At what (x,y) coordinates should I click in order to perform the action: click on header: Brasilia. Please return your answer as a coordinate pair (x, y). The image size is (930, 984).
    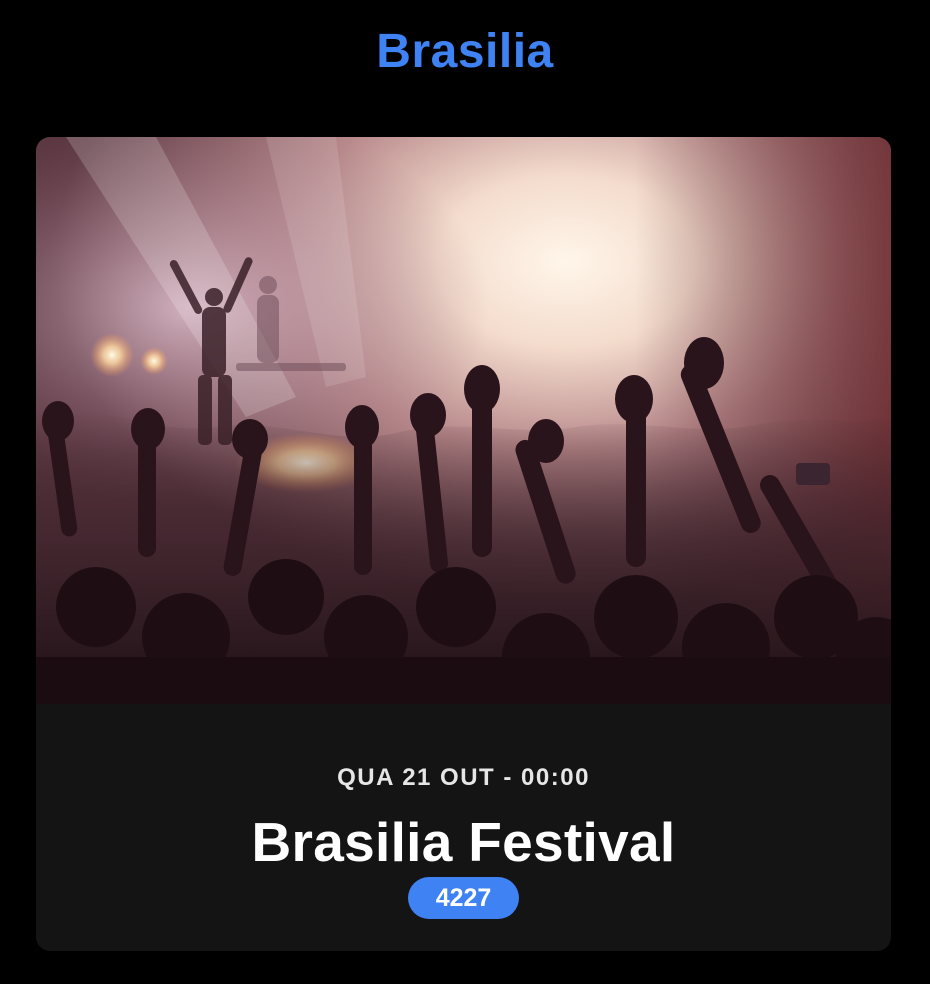
    Looking at the image, I should click on (465, 55).